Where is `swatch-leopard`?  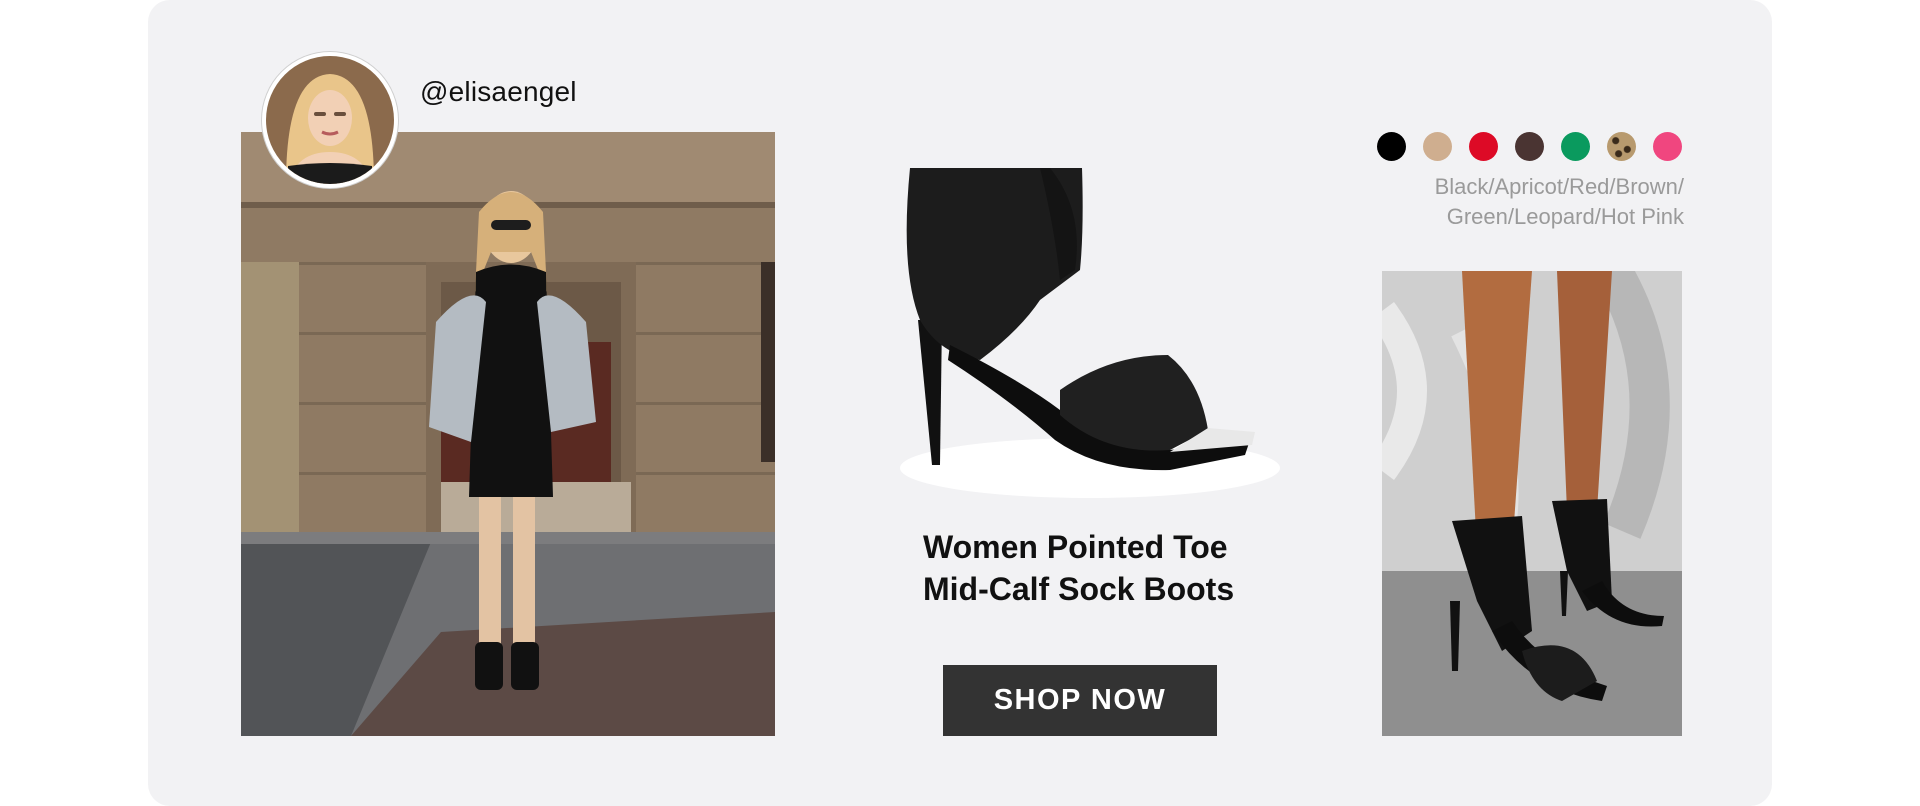
swatch-leopard is located at coordinates (1621, 146).